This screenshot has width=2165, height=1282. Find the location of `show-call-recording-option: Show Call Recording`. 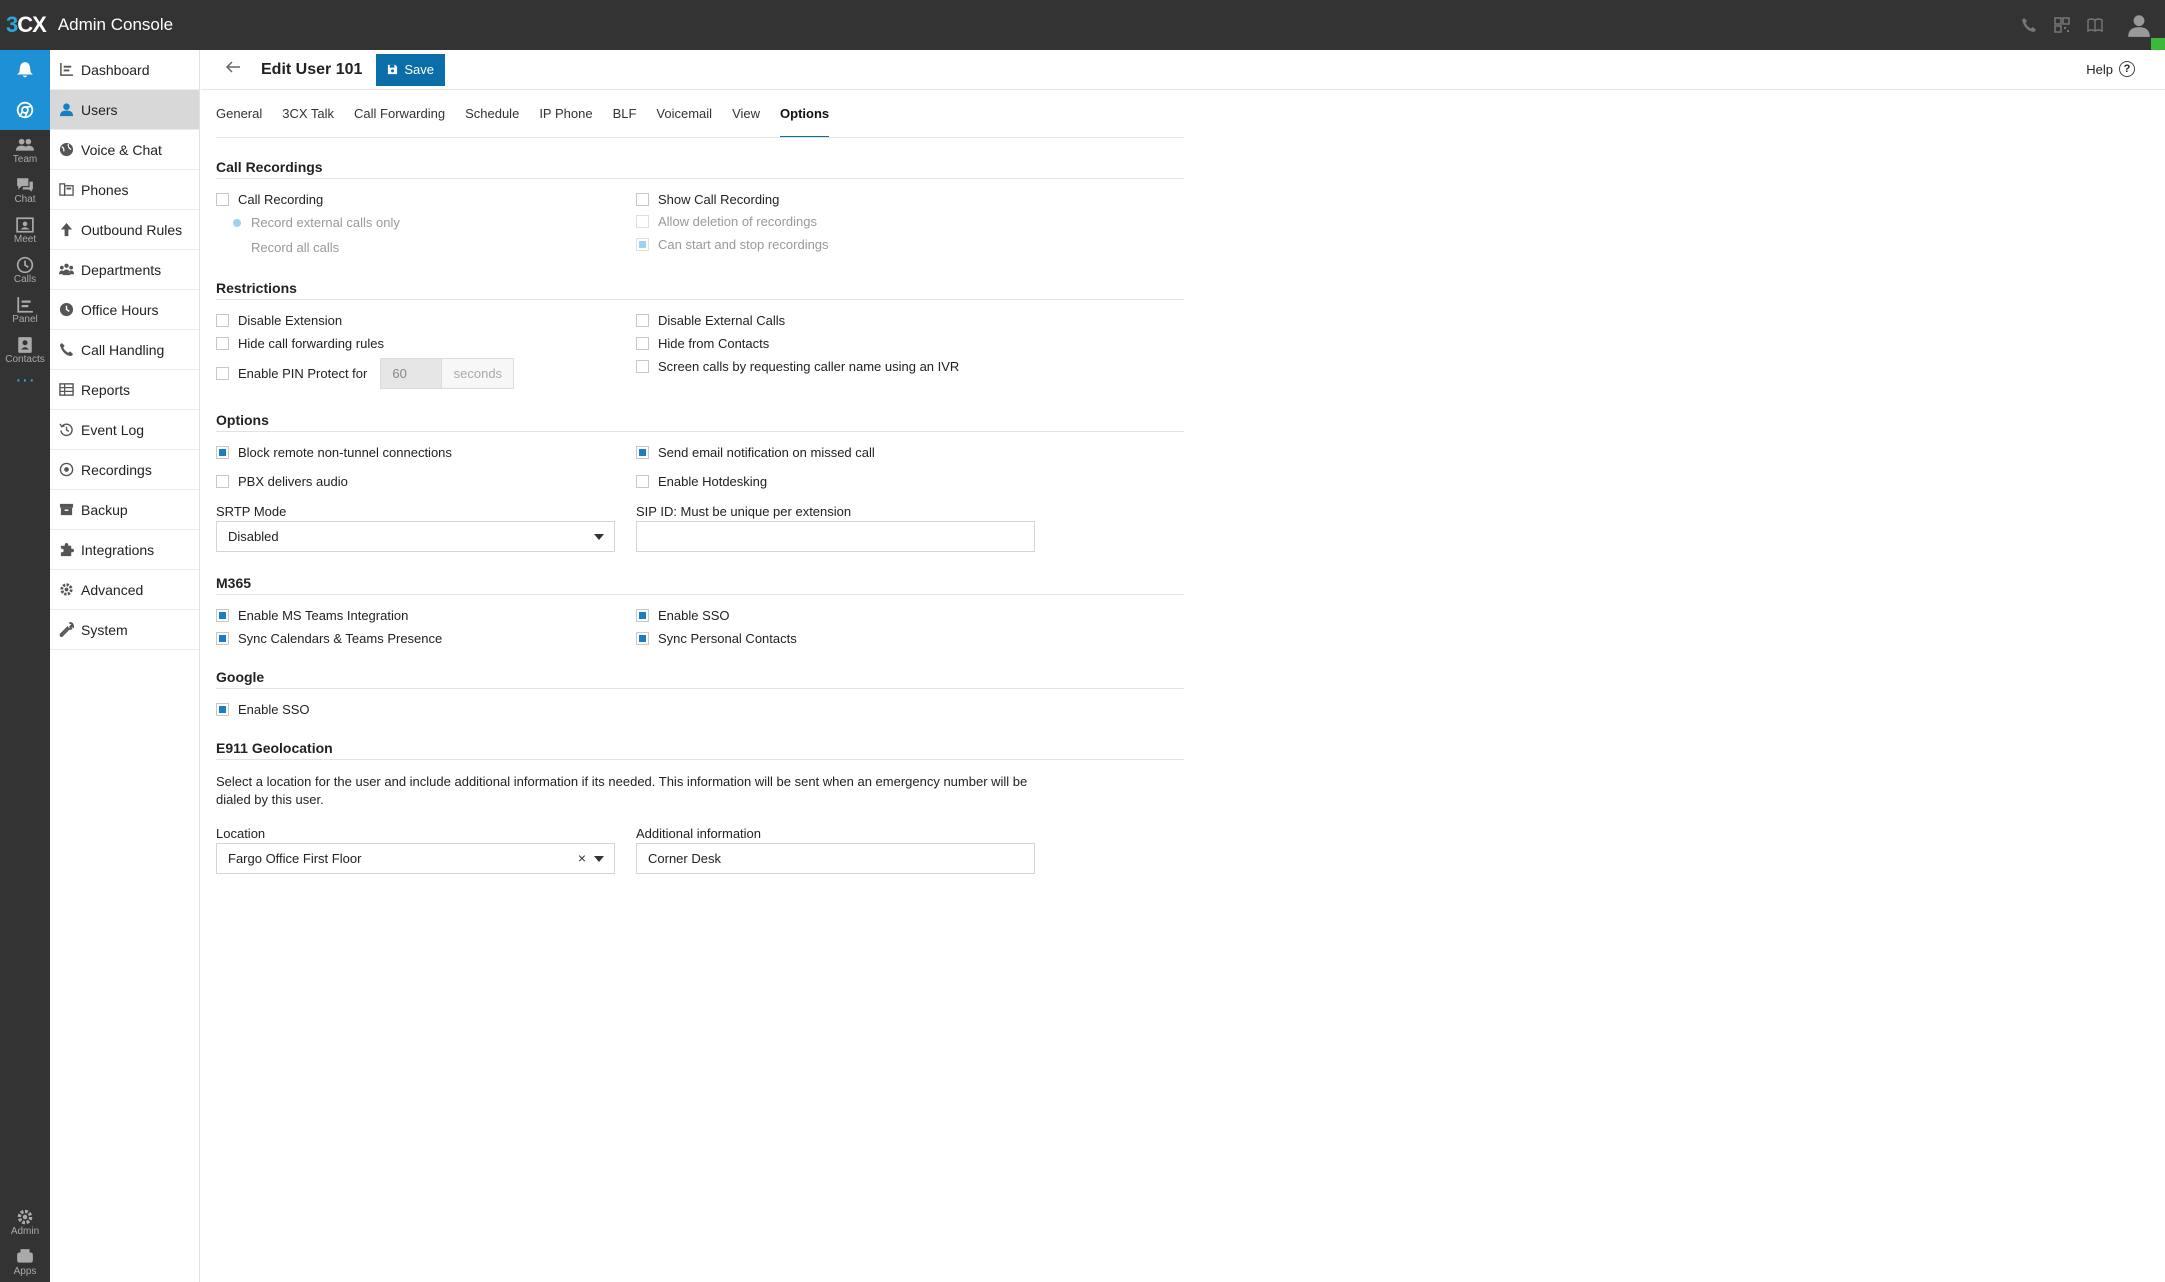

show-call-recording-option: Show Call Recording is located at coordinates (707, 199).